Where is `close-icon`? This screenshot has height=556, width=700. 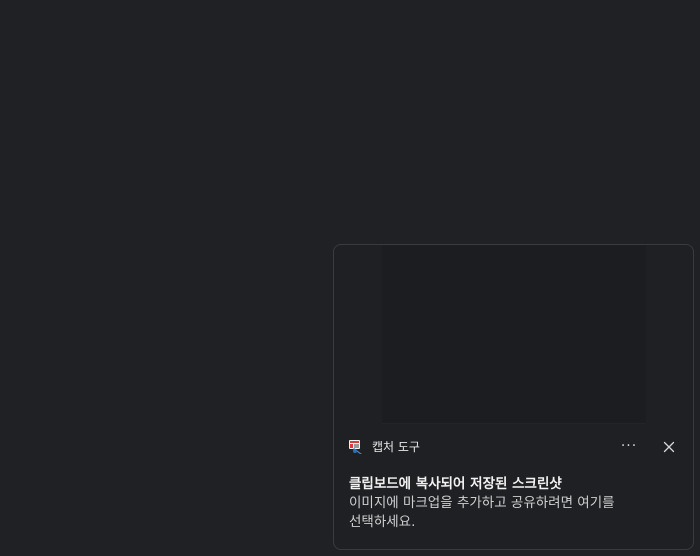 close-icon is located at coordinates (669, 447).